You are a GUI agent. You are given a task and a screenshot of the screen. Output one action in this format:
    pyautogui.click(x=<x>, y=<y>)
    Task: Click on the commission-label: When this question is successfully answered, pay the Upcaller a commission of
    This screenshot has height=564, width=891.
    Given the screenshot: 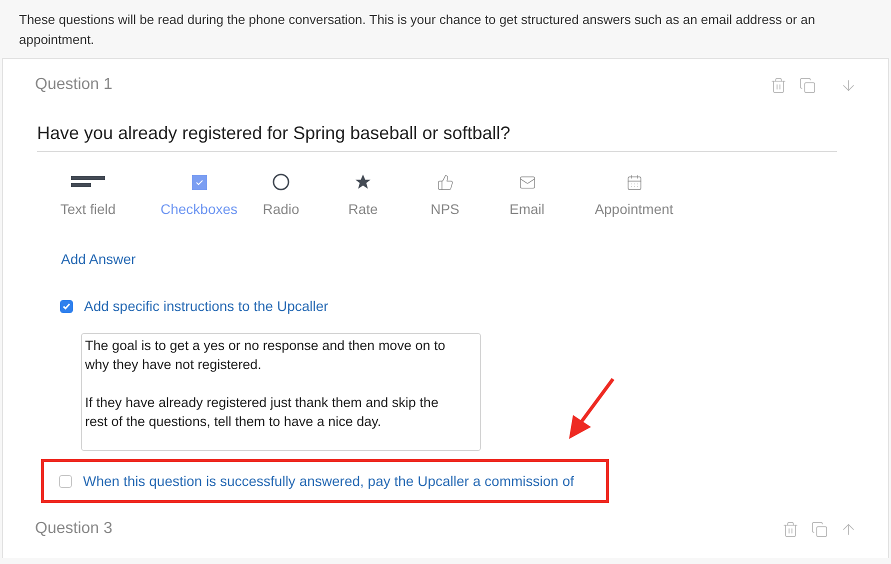 What is the action you would take?
    pyautogui.click(x=328, y=481)
    